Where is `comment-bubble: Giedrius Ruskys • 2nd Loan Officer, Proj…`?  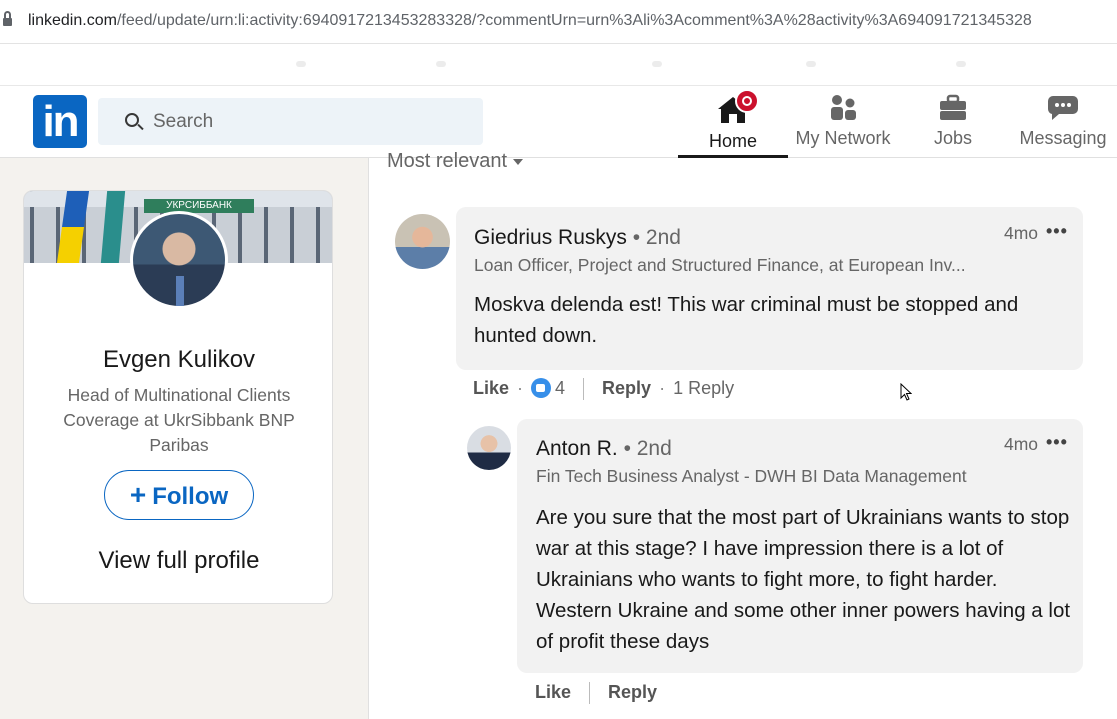 comment-bubble: Giedrius Ruskys • 2nd Loan Officer, Proj… is located at coordinates (769, 288).